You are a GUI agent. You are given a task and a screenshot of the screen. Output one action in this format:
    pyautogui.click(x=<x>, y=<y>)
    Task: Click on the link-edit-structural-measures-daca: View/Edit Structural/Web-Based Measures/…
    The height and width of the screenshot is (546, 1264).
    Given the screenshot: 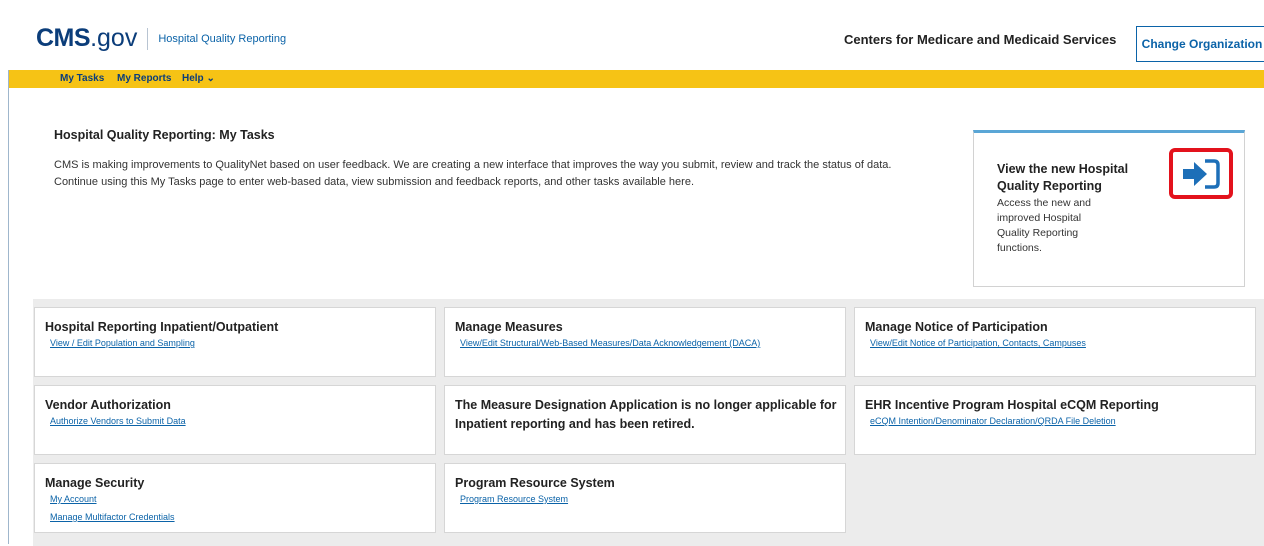 What is the action you would take?
    pyautogui.click(x=610, y=343)
    